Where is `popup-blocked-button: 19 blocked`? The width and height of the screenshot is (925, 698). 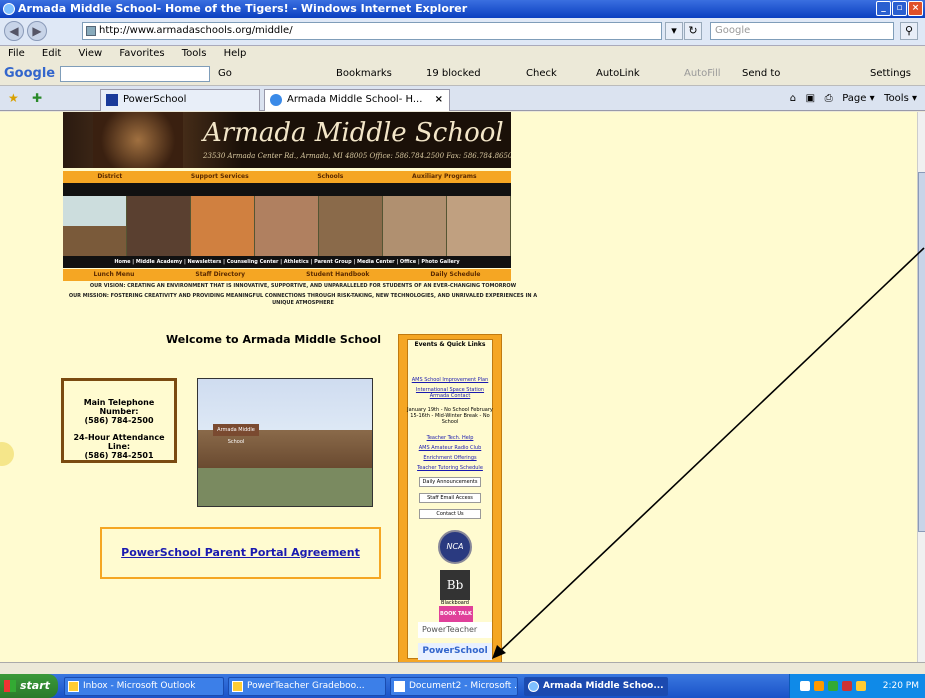
popup-blocked-button: 19 blocked is located at coordinates (453, 74).